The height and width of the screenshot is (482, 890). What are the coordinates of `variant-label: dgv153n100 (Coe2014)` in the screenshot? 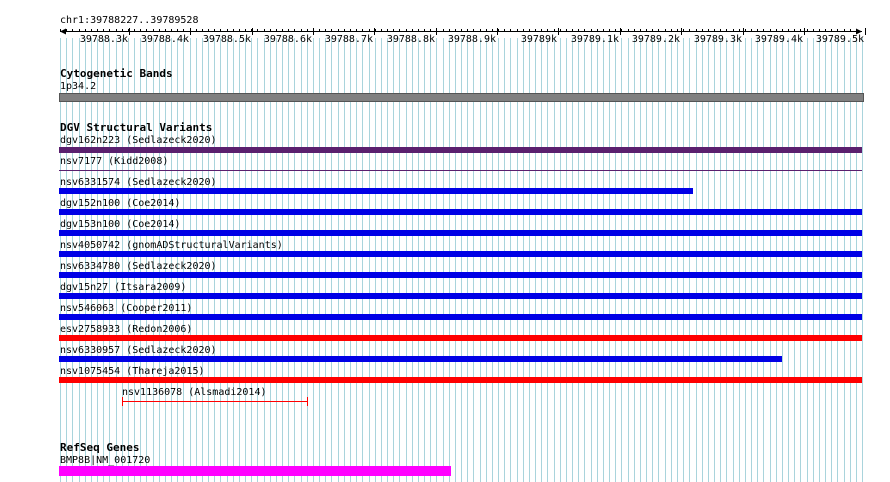 It's located at (120, 224).